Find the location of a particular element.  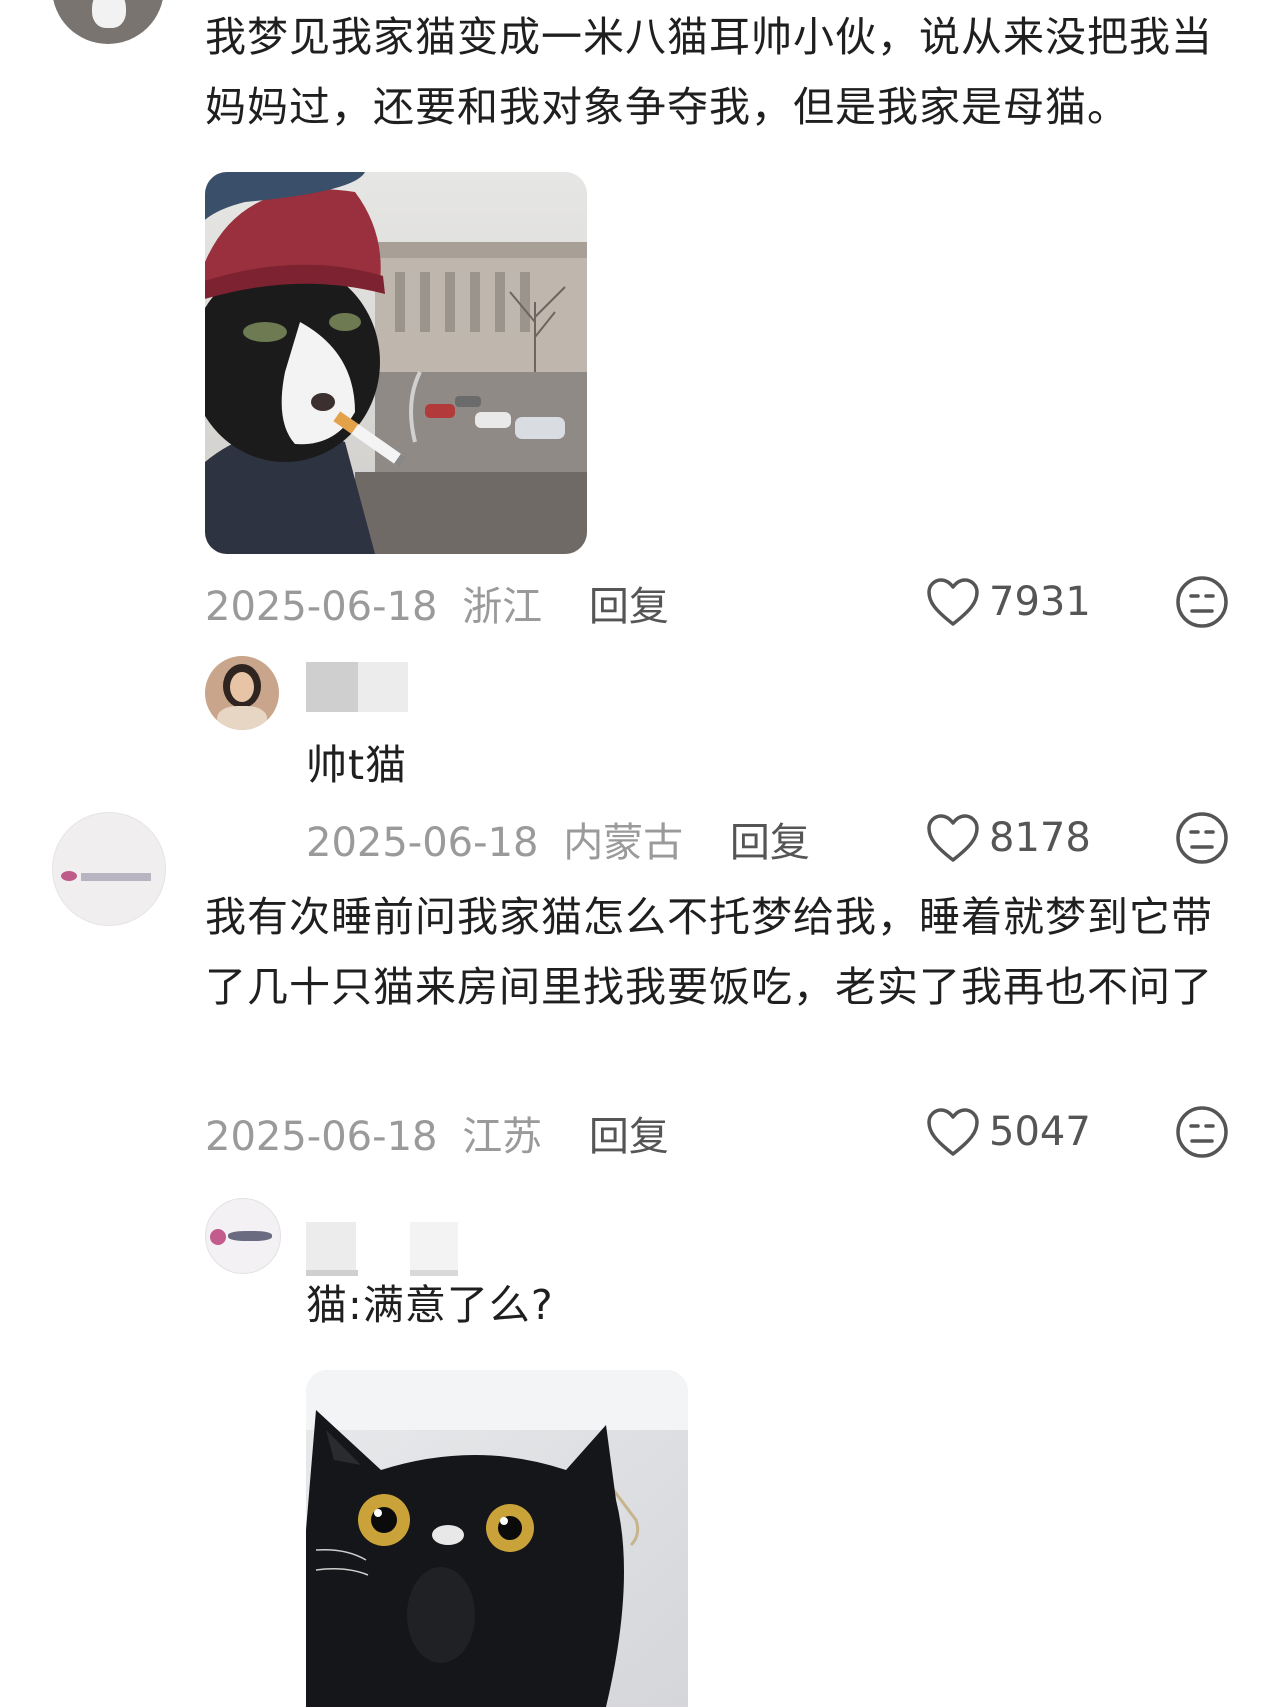

comment-meta: 2025-06-18 江苏 回复 is located at coordinates (437, 1133).